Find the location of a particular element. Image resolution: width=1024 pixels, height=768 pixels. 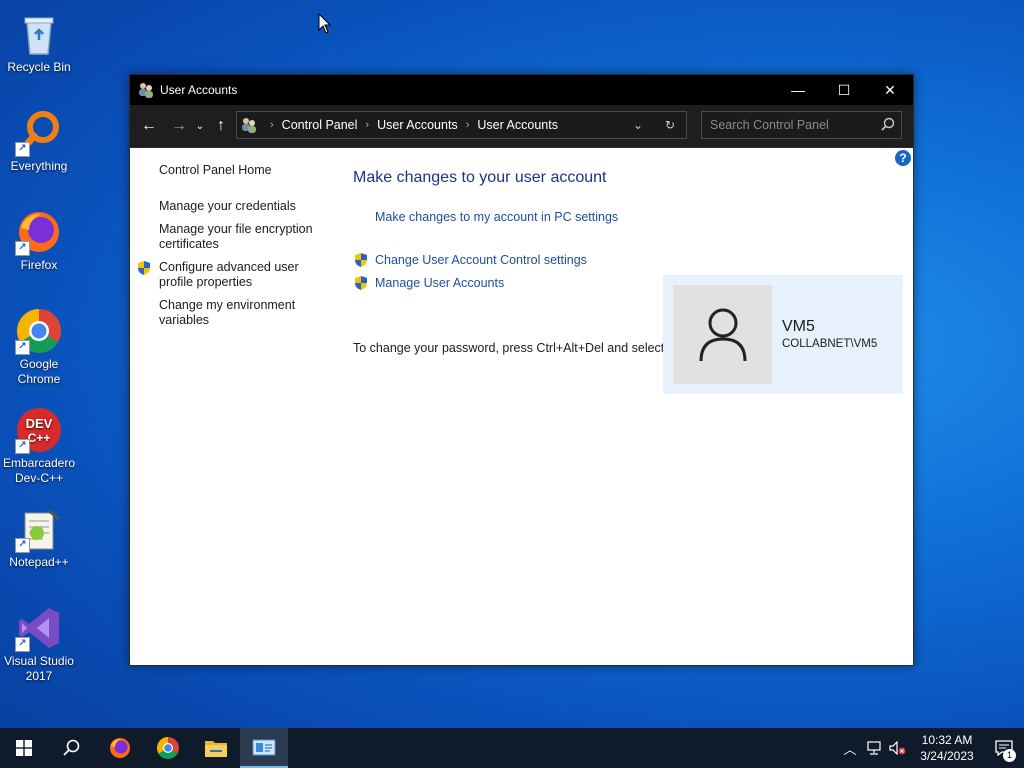

desktop-icon-firefox: ↗ Firefox is located at coordinates (39, 238).